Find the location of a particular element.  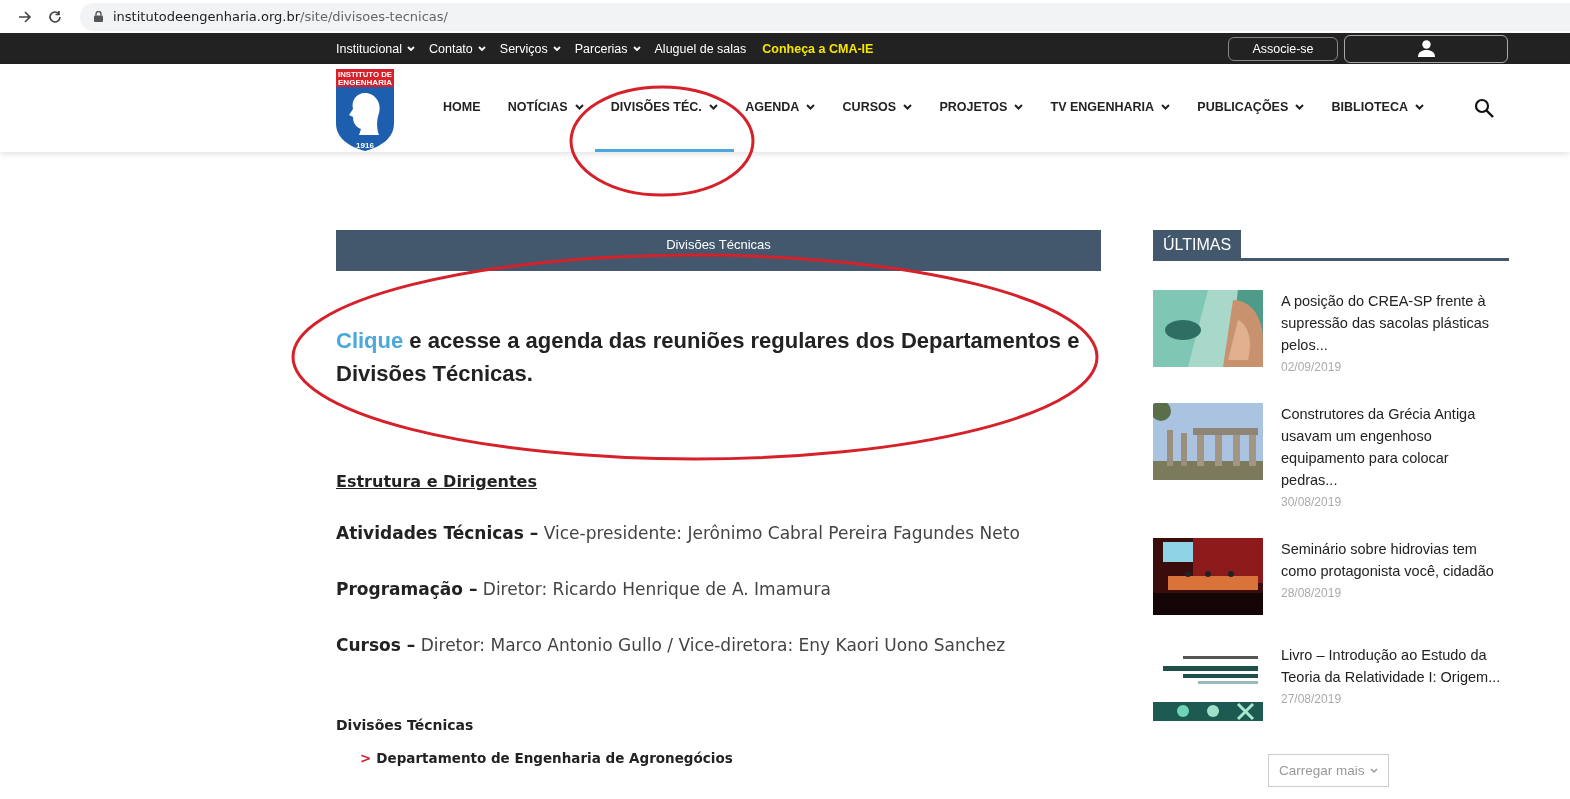

account-button is located at coordinates (1426, 48).